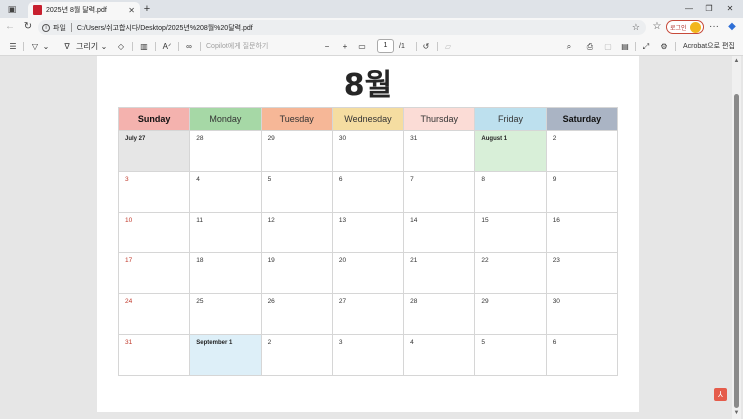 This screenshot has height=419, width=743. What do you see at coordinates (189, 46) in the screenshot?
I see `find-icon: ∞` at bounding box center [189, 46].